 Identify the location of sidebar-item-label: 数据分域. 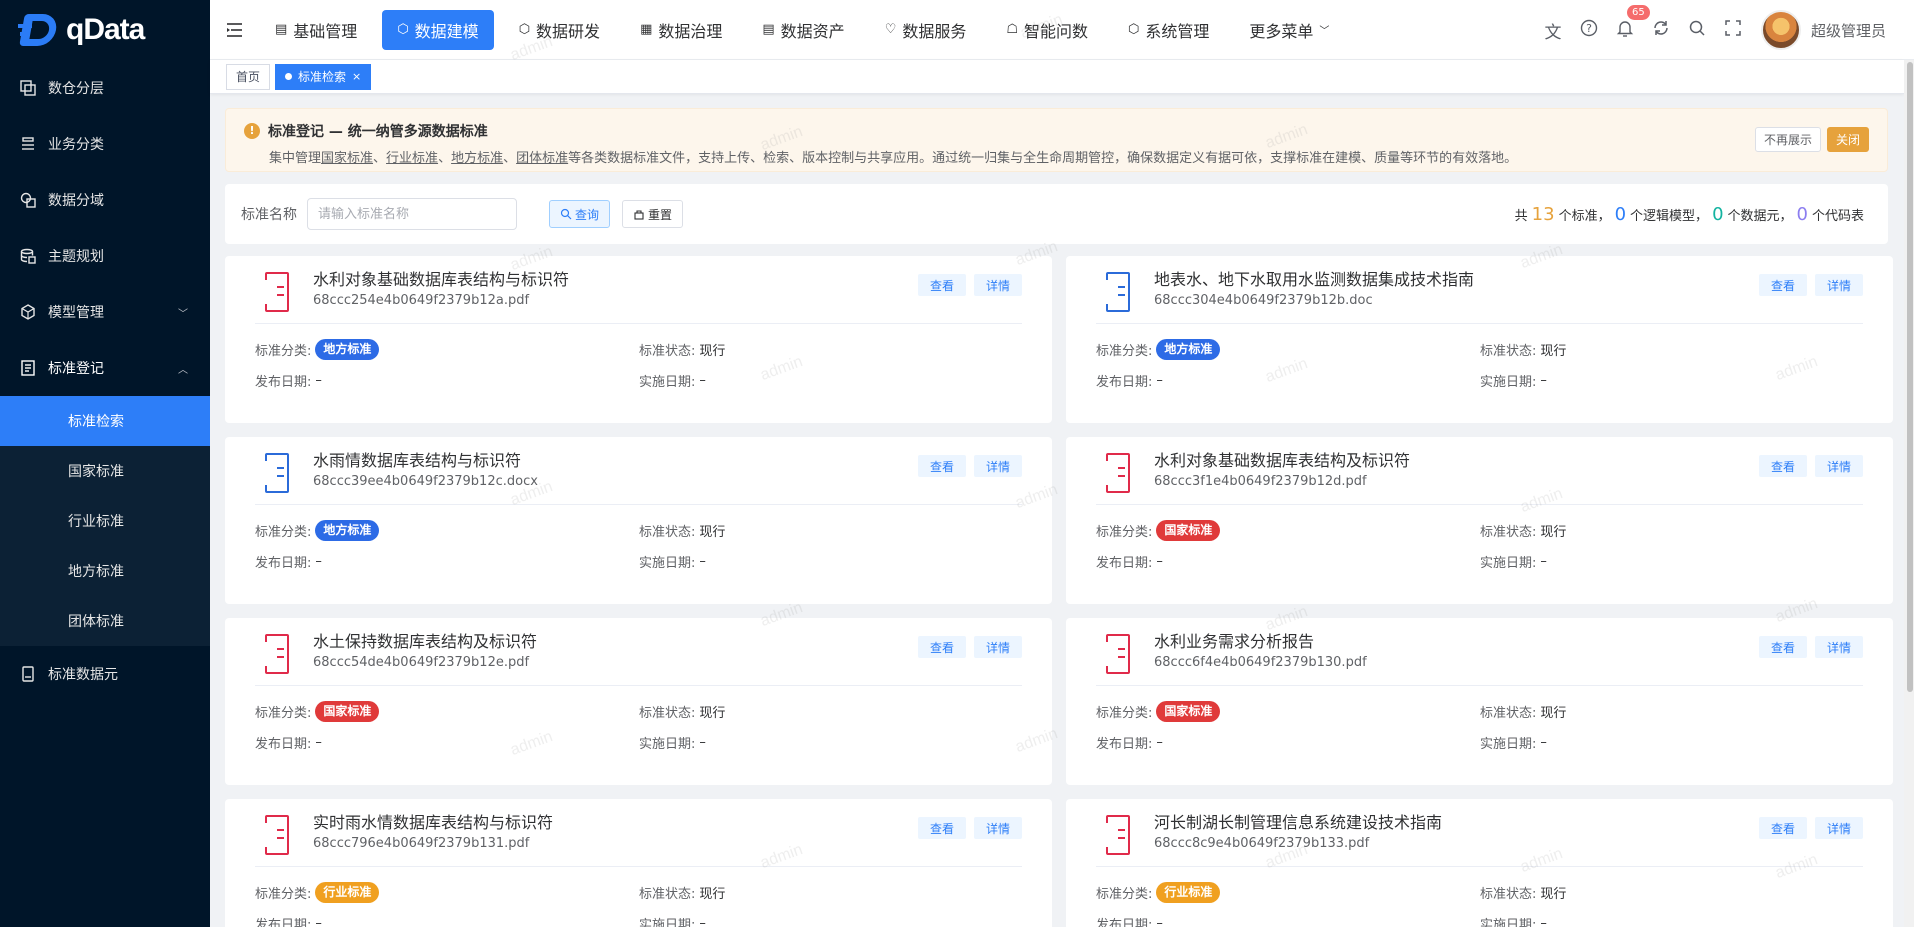
(76, 201).